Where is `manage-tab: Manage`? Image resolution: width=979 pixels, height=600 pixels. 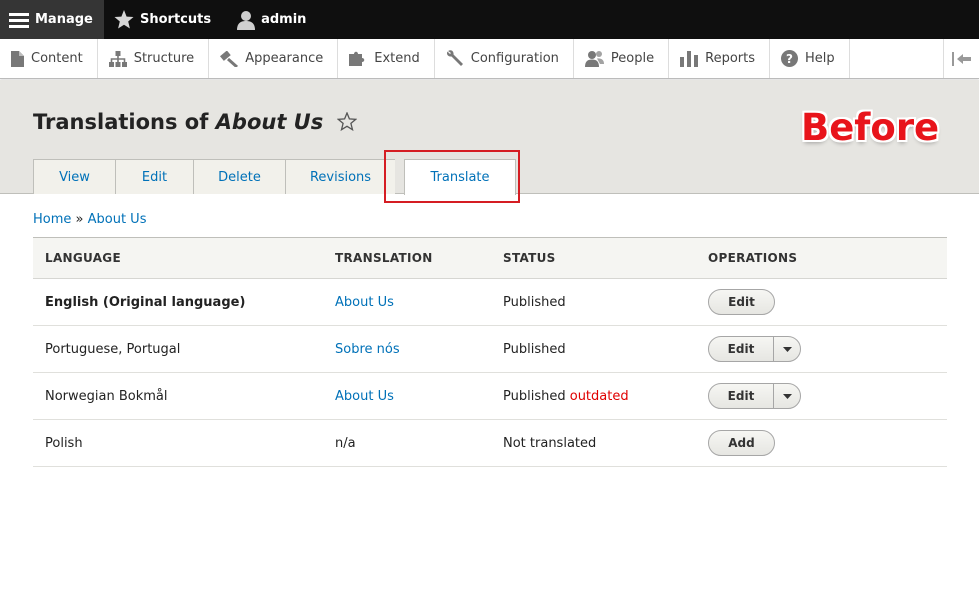
manage-tab: Manage is located at coordinates (52, 19).